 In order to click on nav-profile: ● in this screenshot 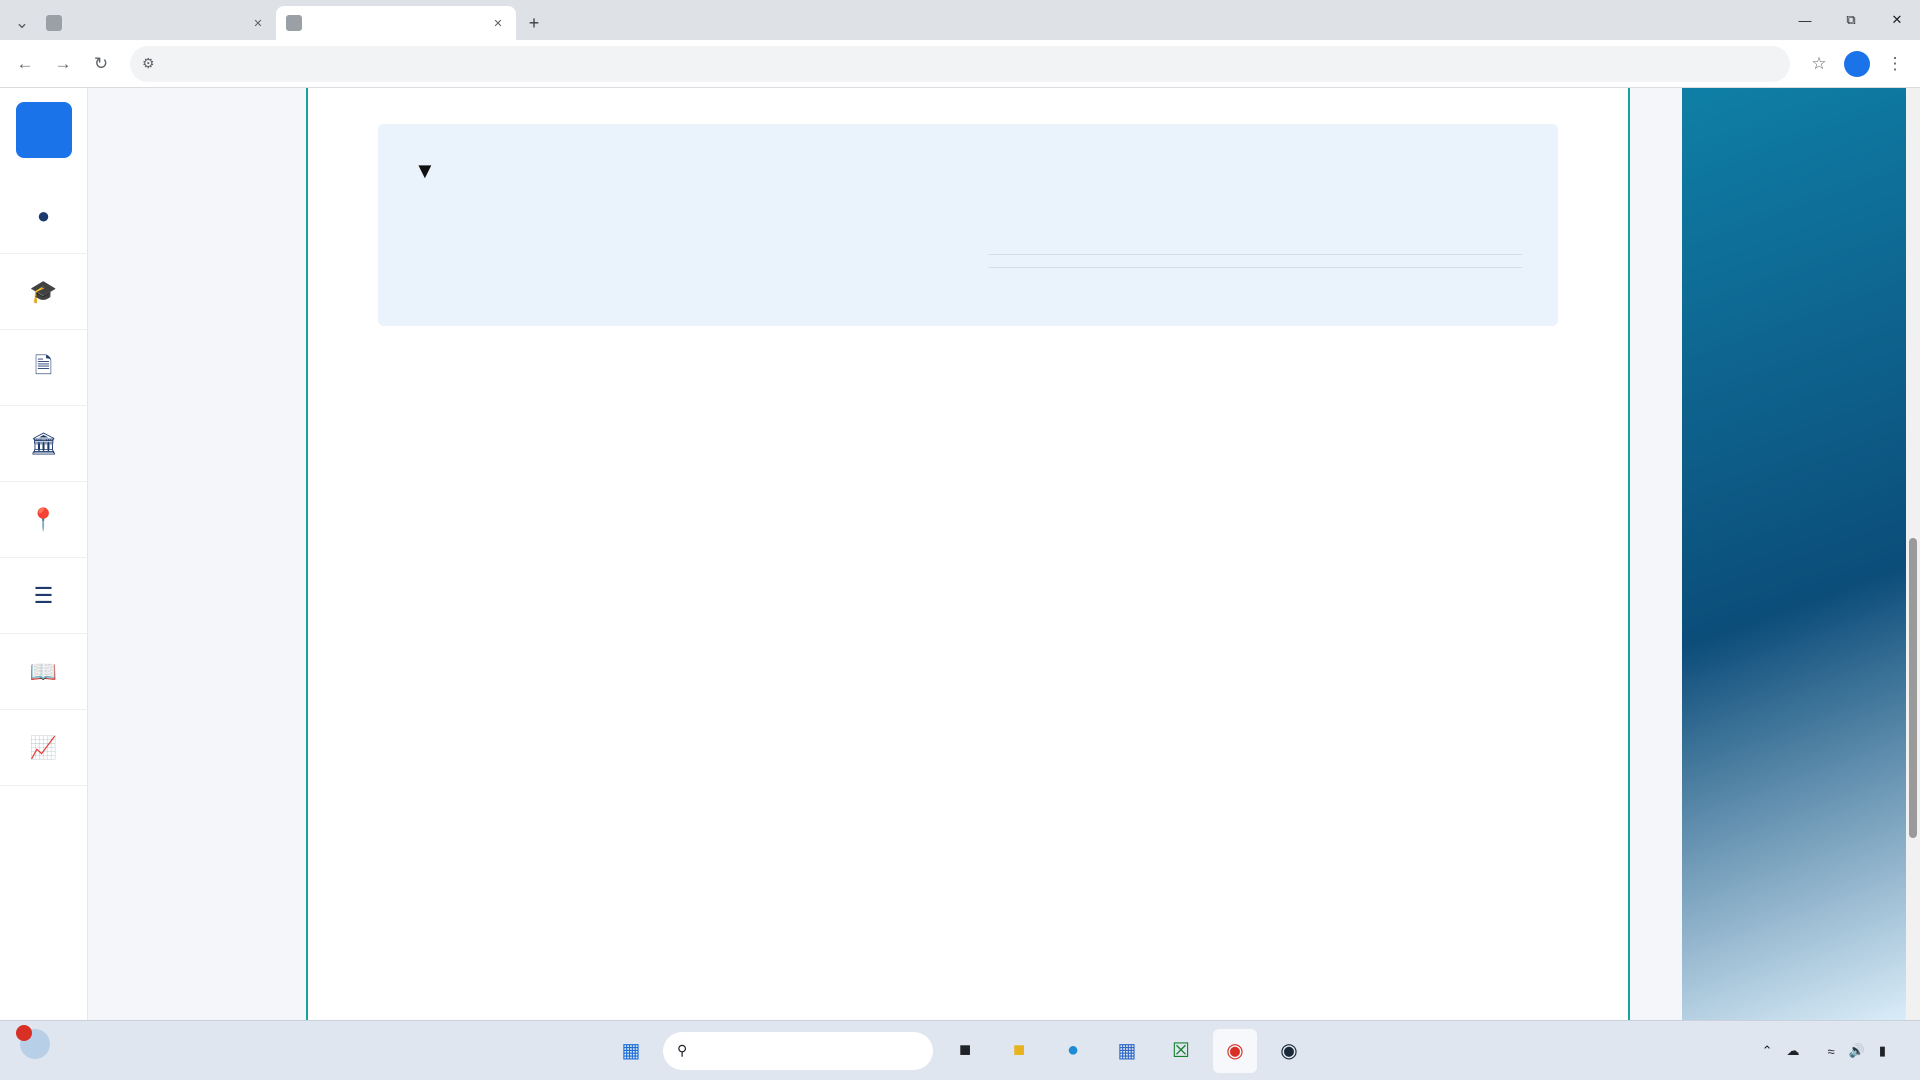, I will do `click(44, 216)`.